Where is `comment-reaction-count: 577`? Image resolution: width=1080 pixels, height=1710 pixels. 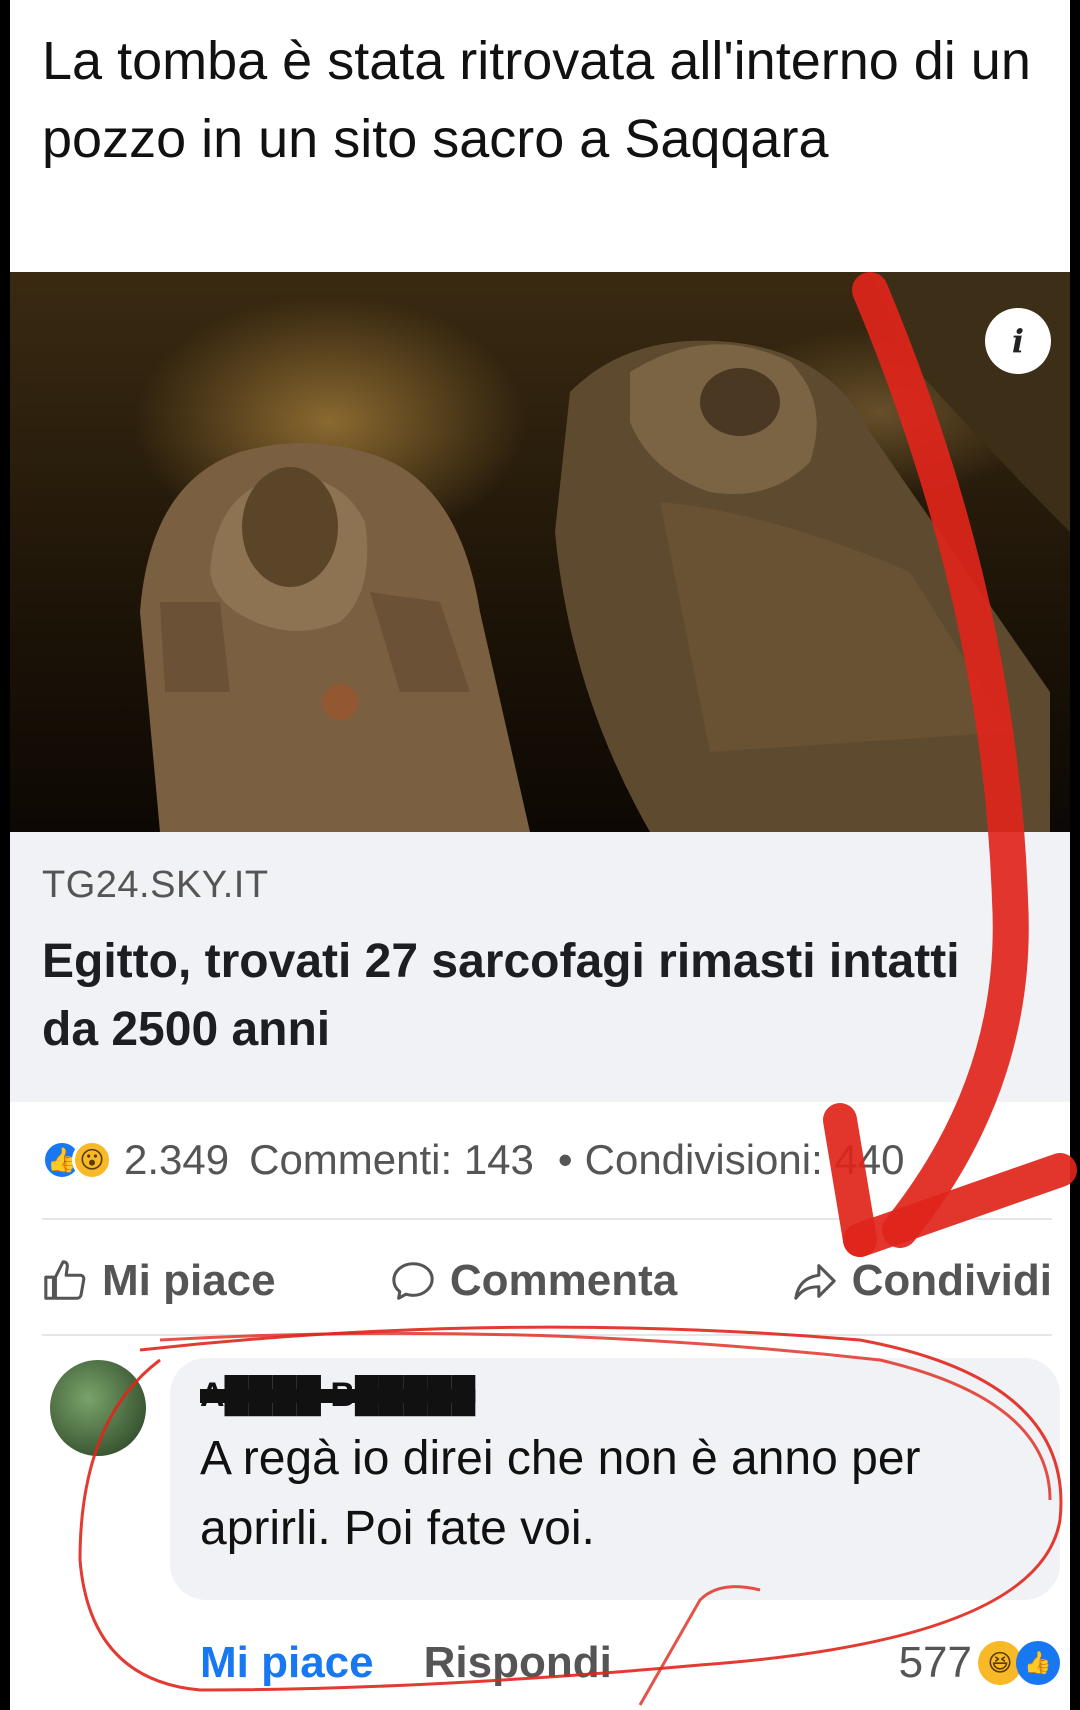 comment-reaction-count: 577 is located at coordinates (935, 1662).